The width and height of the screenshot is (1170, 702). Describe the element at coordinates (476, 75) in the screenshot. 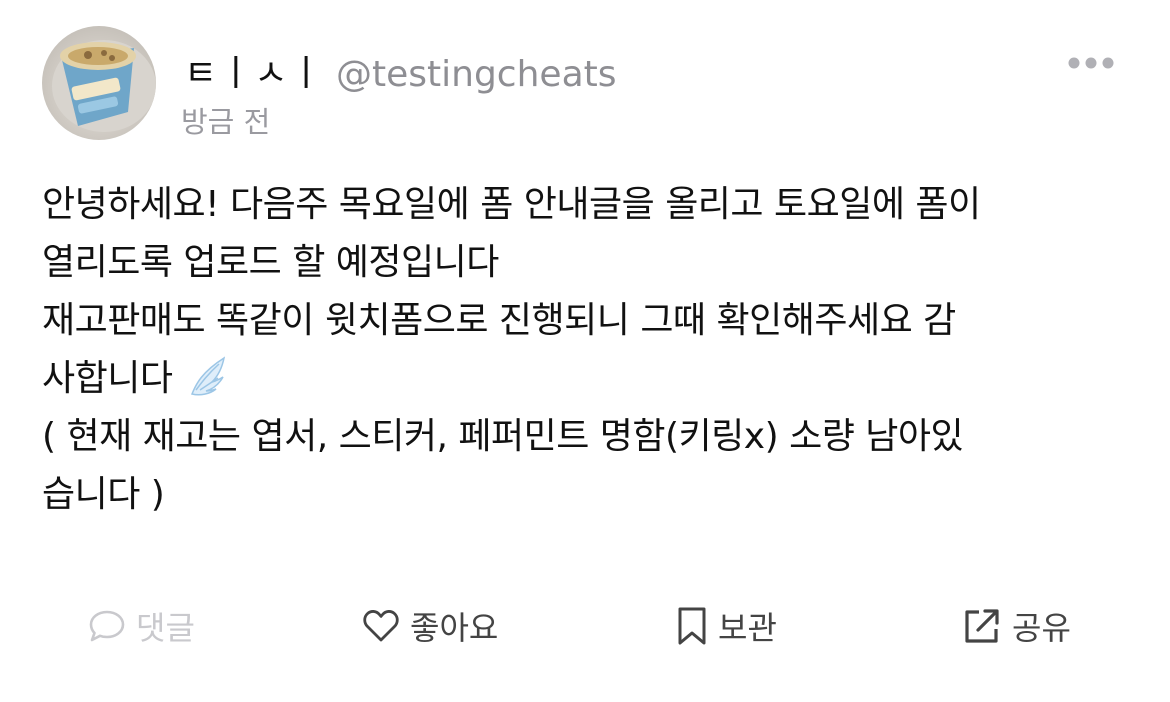

I see `user-handle: @testingcheats` at that location.